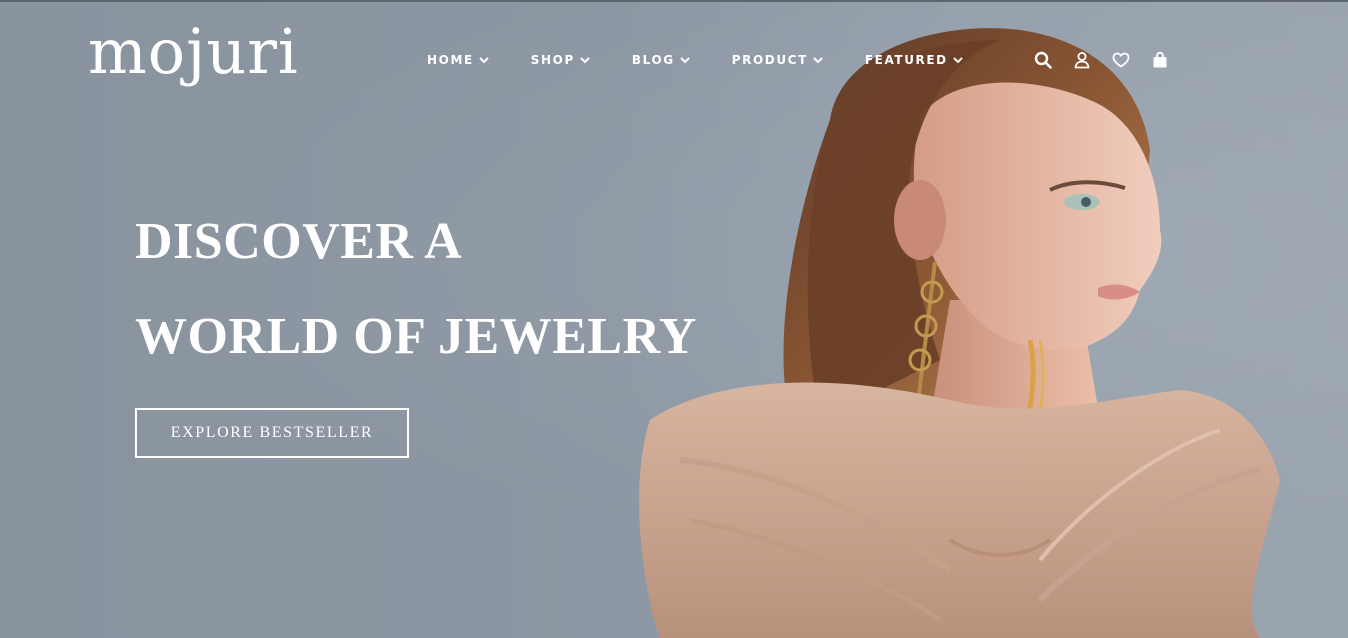 The height and width of the screenshot is (638, 1348). I want to click on nav-item-label: BLOG, so click(653, 60).